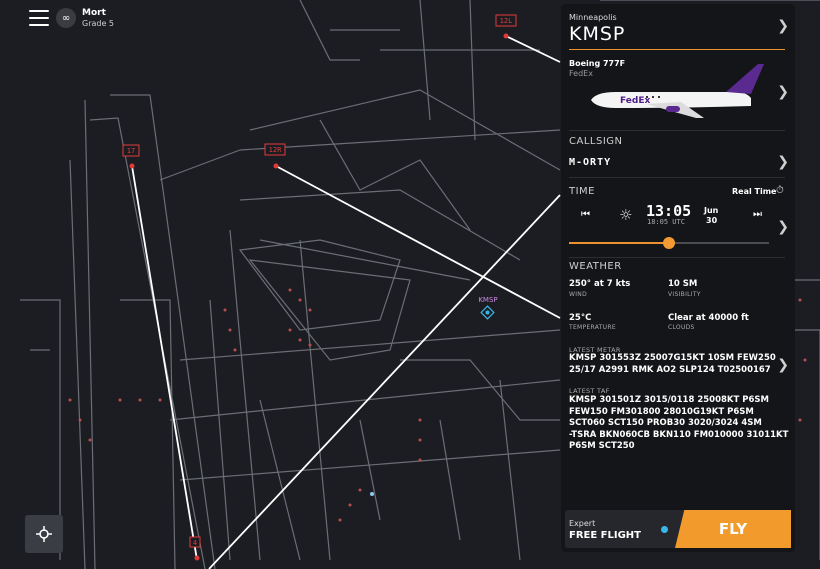  I want to click on airport-chevron-icon: ❯, so click(783, 26).